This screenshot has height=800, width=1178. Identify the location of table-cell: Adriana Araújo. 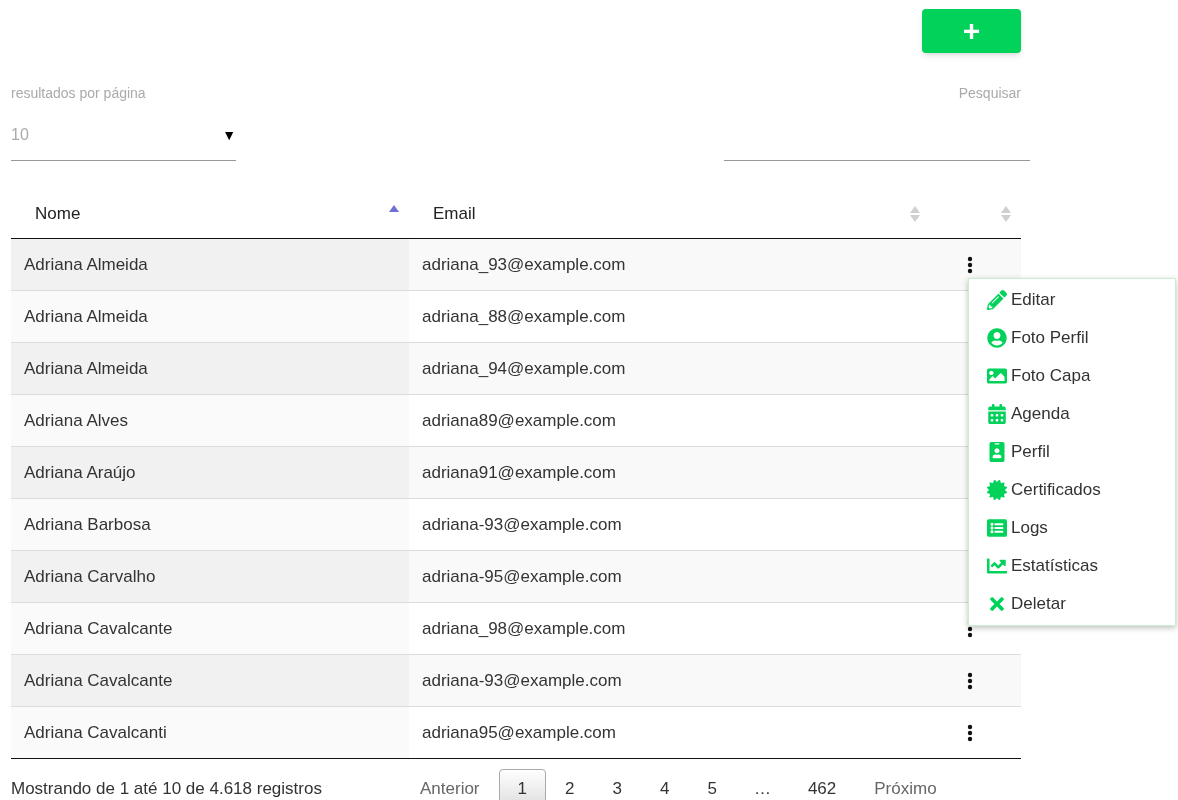
(210, 472).